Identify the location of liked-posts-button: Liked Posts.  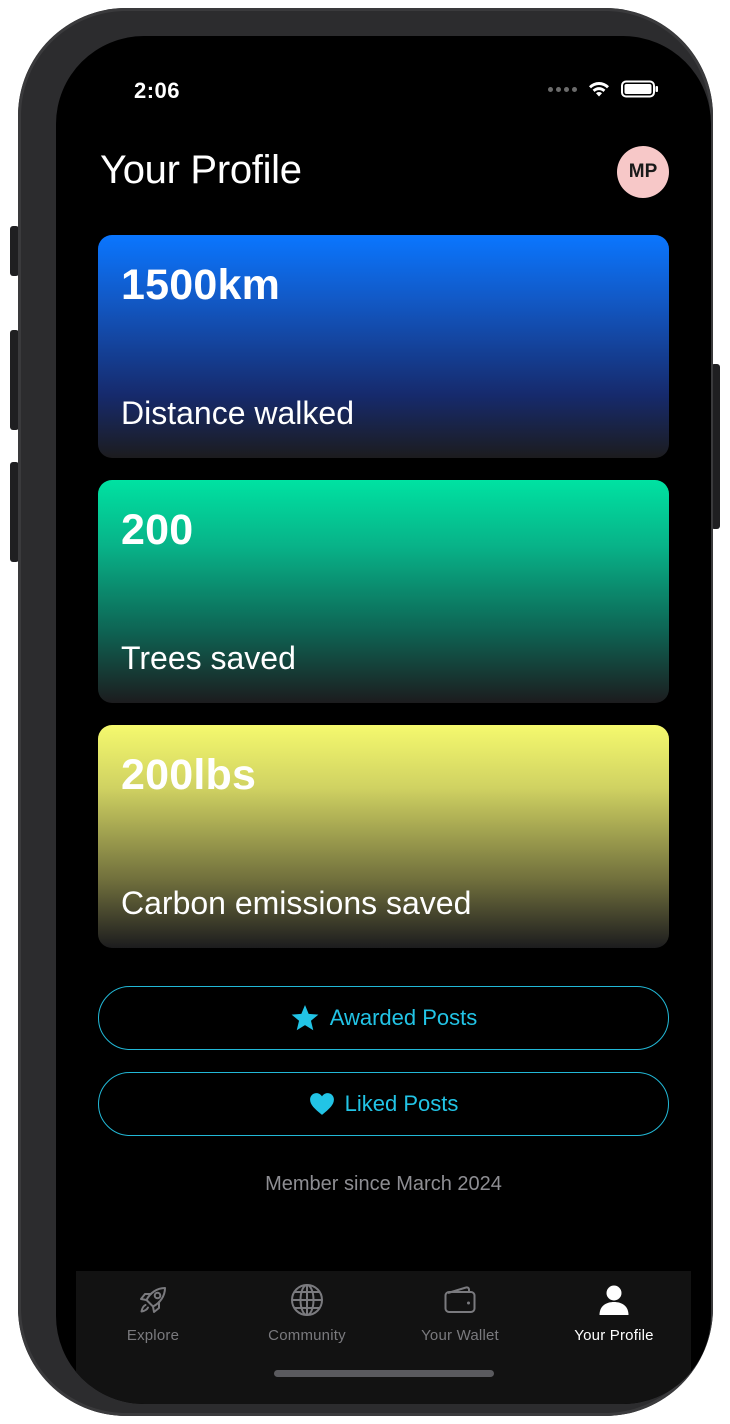
(383, 1104).